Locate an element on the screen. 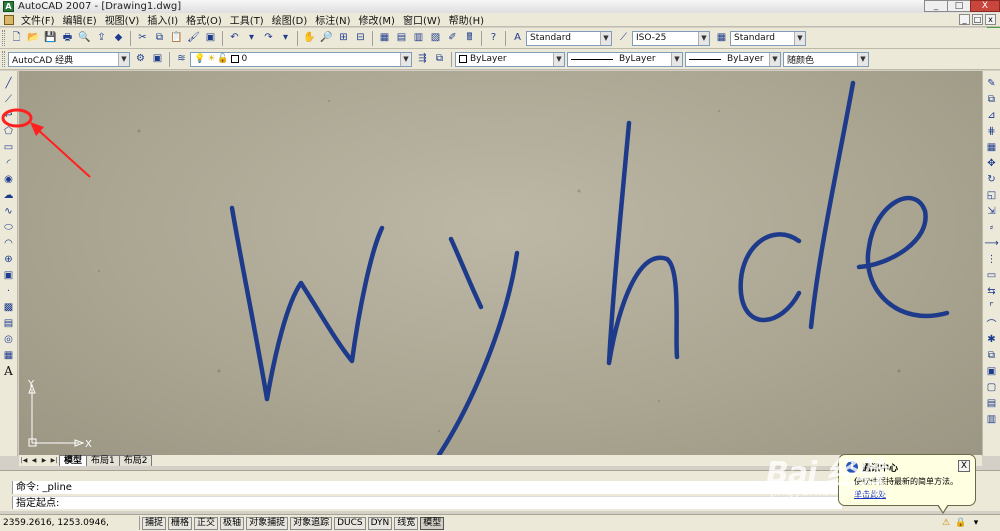 This screenshot has height=531, width=1000. properties-icon: ▦ is located at coordinates (384, 38).